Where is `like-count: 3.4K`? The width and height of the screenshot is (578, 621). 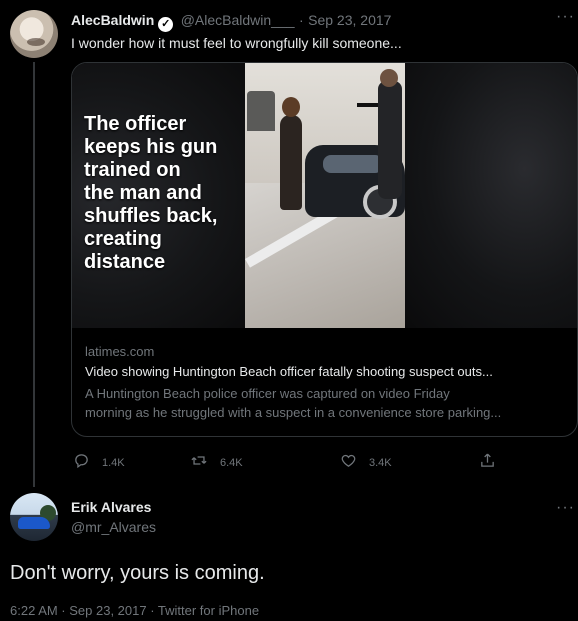 like-count: 3.4K is located at coordinates (380, 462).